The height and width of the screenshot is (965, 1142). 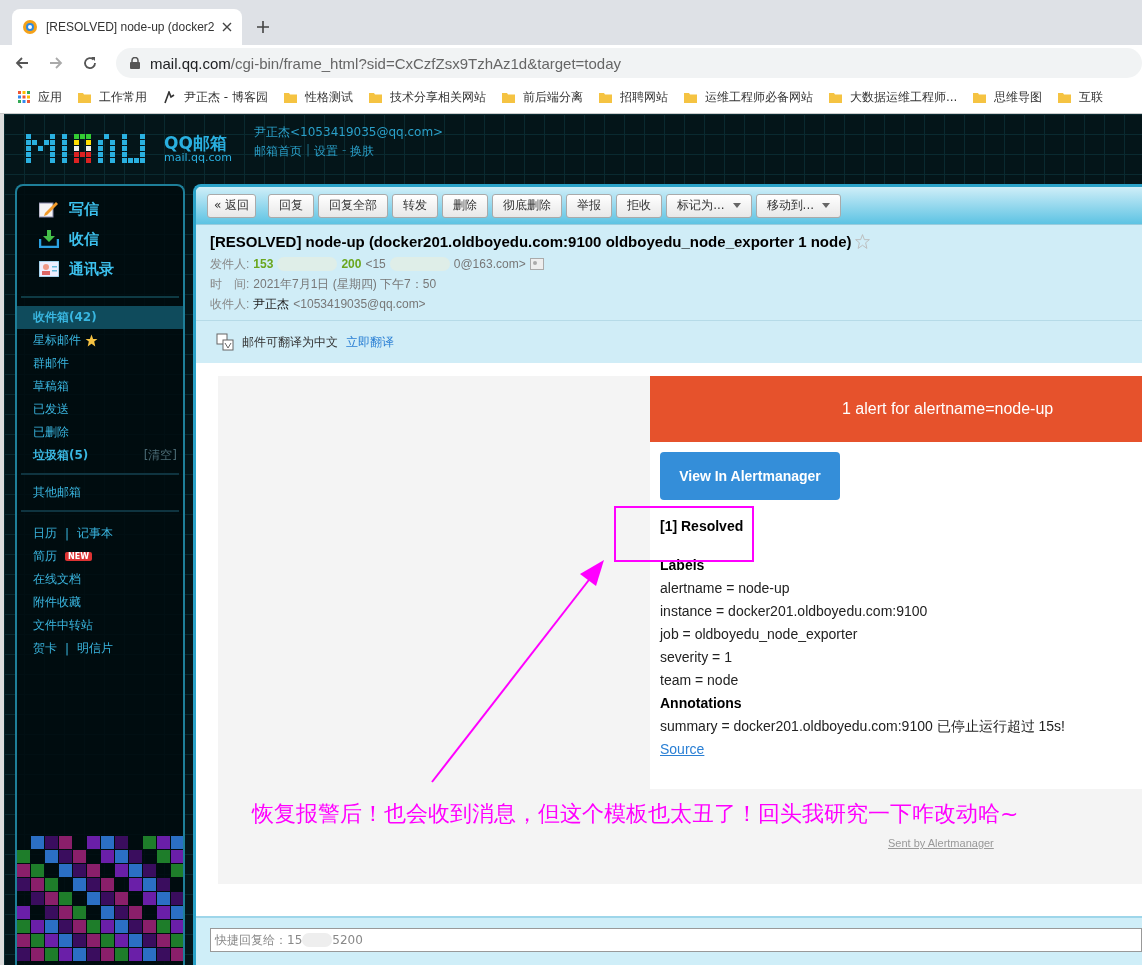 I want to click on translate-link: 立即翻译, so click(x=370, y=342).